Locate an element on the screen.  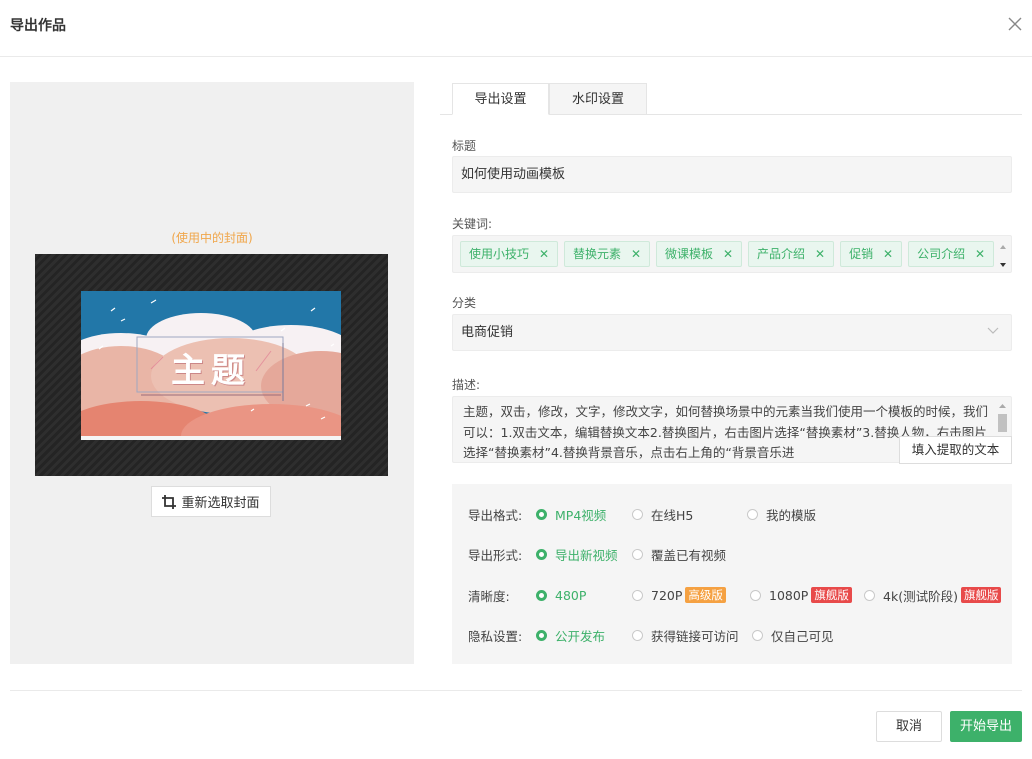
export-mode-label: 导出形式: is located at coordinates (495, 555).